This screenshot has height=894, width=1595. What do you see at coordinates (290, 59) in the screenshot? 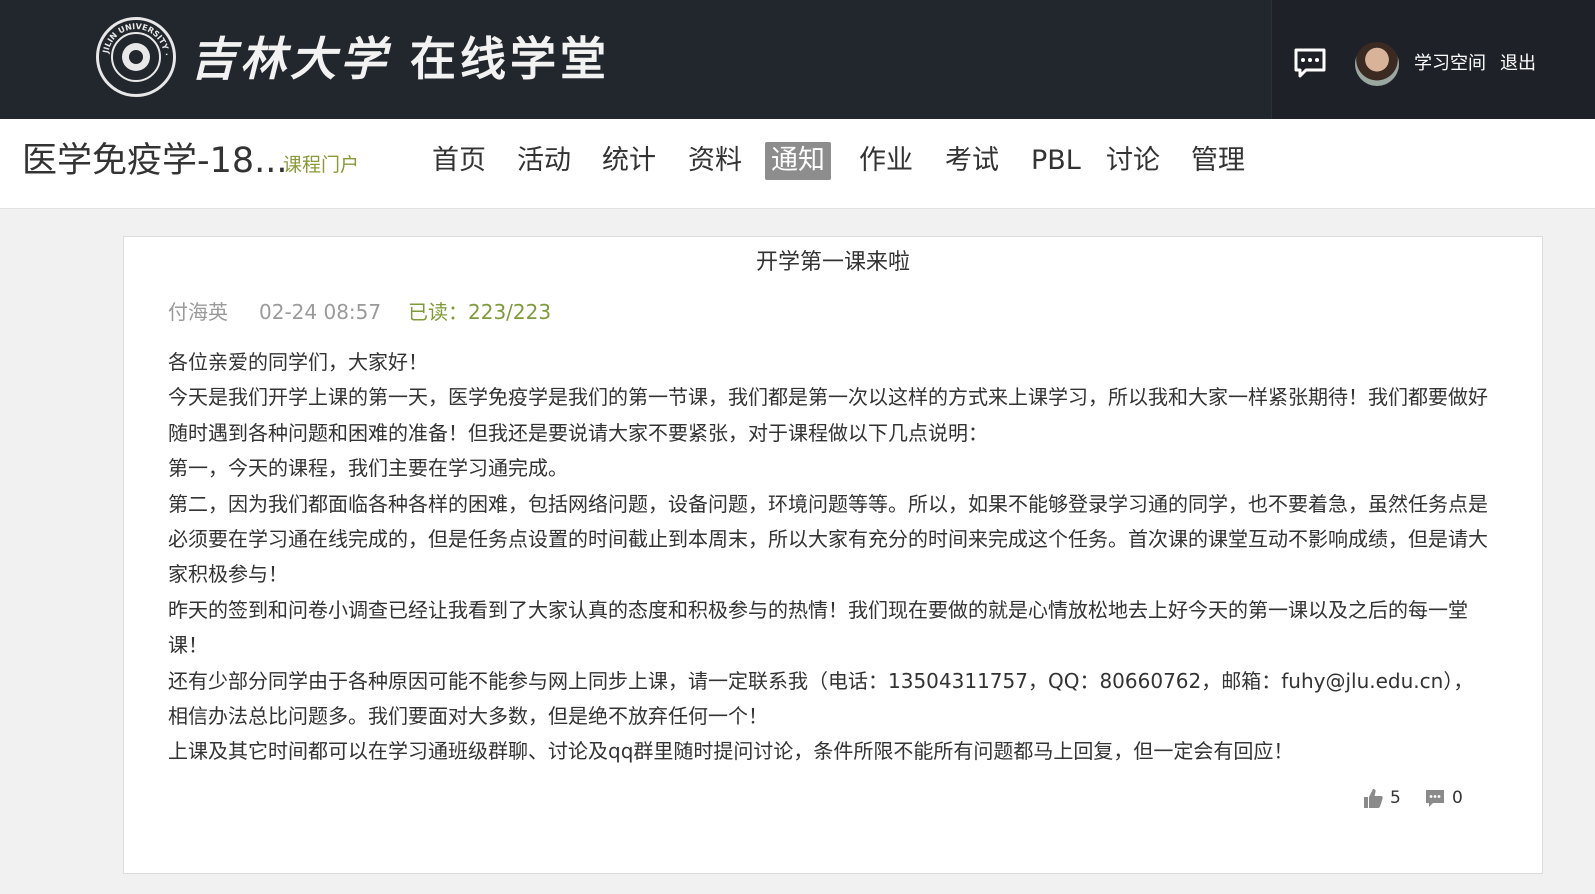
I see `logo-script-part: 吉林大学` at bounding box center [290, 59].